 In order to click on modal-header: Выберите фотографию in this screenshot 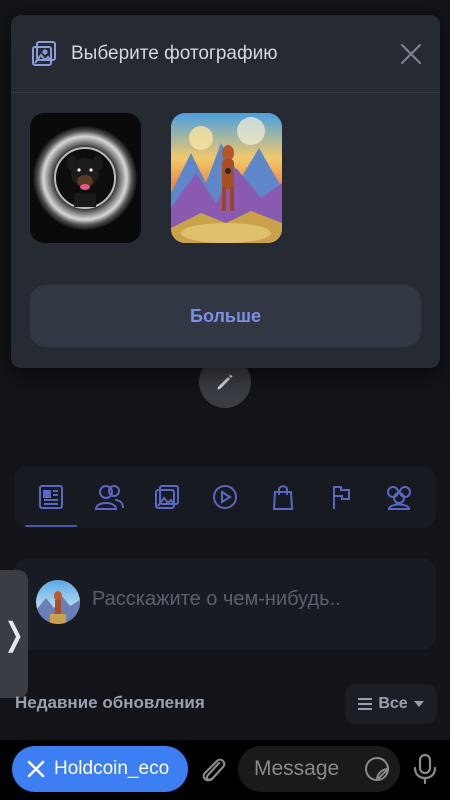, I will do `click(225, 54)`.